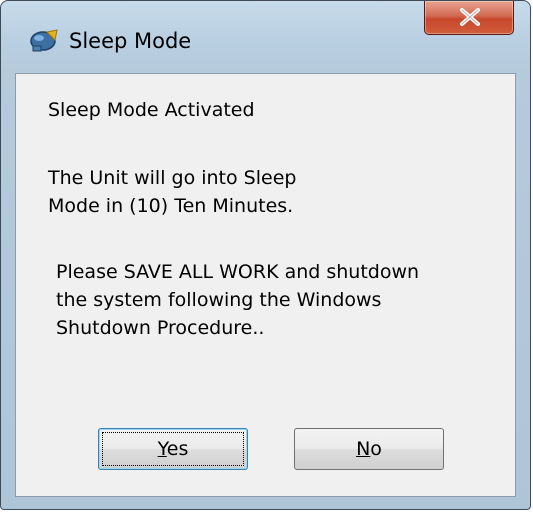 Image resolution: width=533 pixels, height=512 pixels. I want to click on yes-label-rest: es, so click(177, 449).